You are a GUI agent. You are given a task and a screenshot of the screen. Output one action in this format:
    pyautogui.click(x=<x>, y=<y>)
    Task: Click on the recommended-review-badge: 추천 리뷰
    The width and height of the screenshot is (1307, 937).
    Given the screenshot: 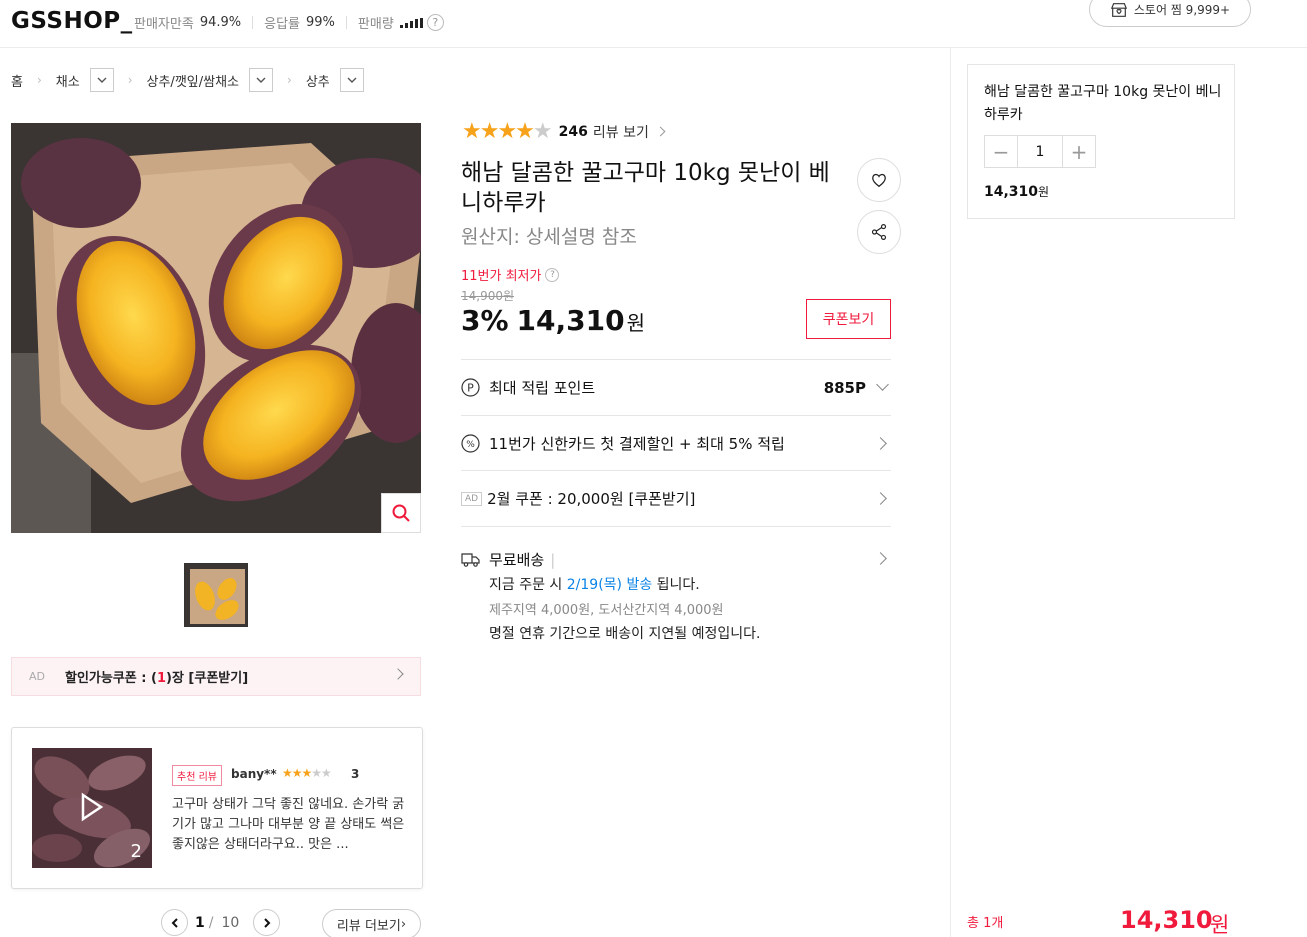 What is the action you would take?
    pyautogui.click(x=197, y=775)
    